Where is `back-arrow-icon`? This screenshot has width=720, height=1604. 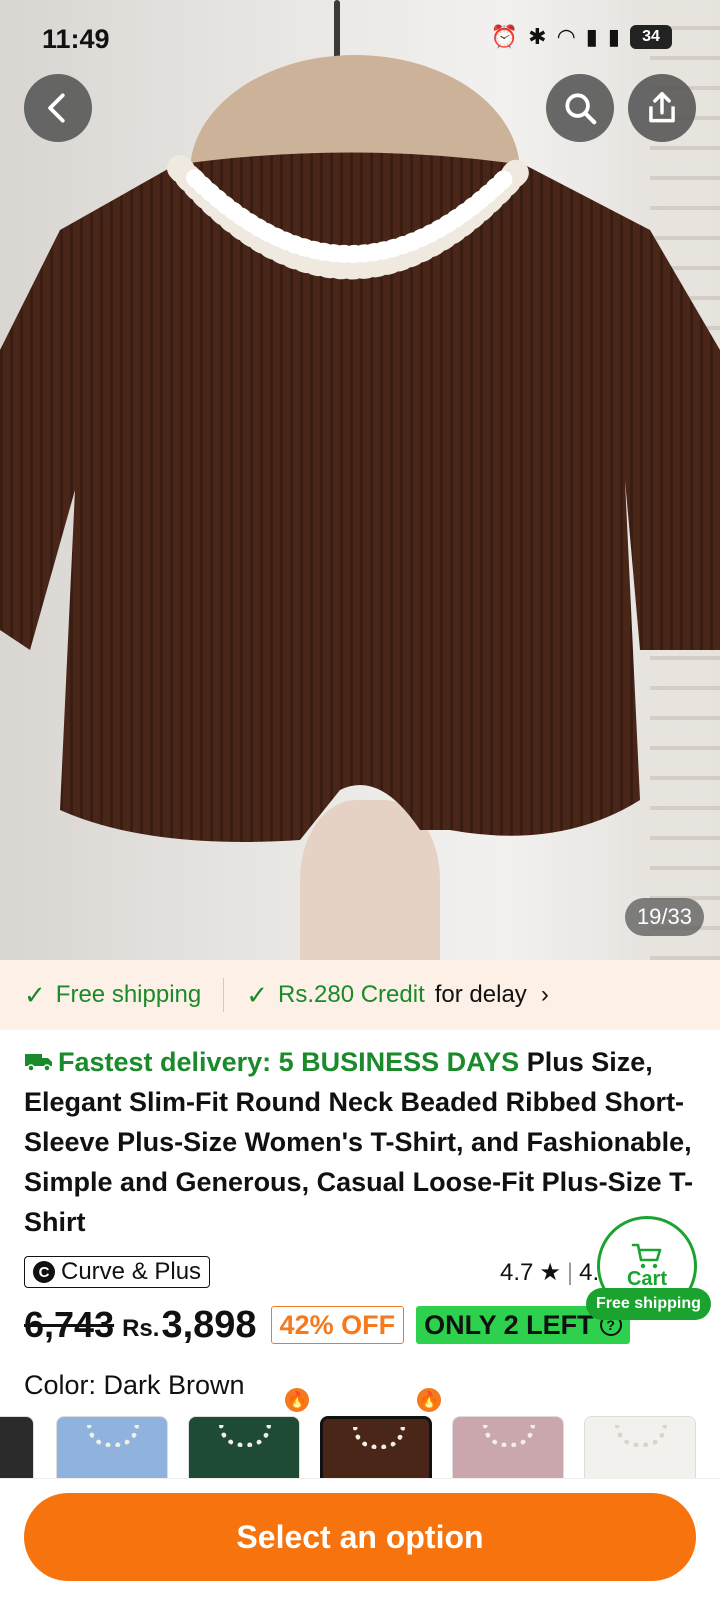 back-arrow-icon is located at coordinates (56, 108).